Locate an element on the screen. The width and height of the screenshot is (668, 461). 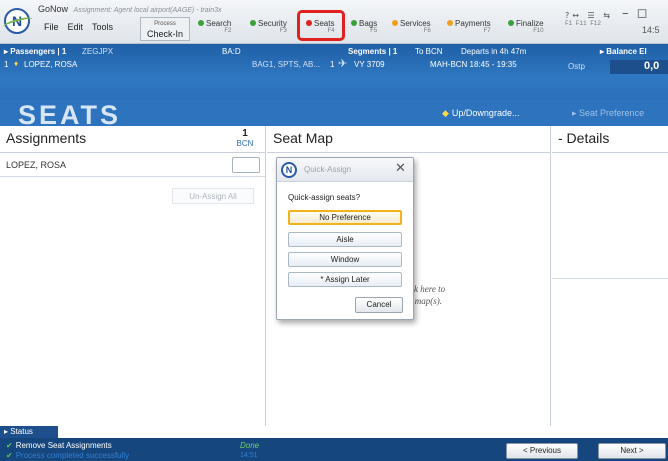
plane-icon: ✈ is located at coordinates (343, 64).